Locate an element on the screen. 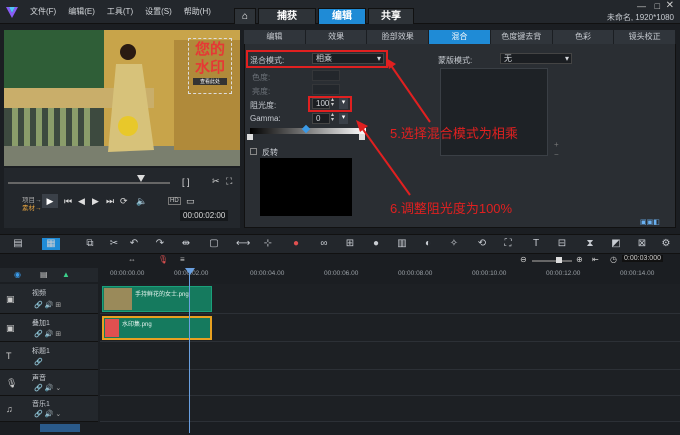 The height and width of the screenshot is (435, 680). track-manager-icon: ⧉ is located at coordinates (90, 244).